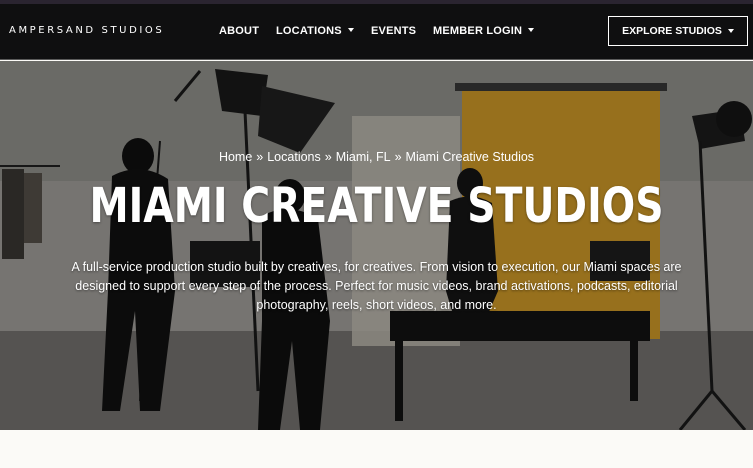 This screenshot has width=753, height=468. What do you see at coordinates (478, 31) in the screenshot?
I see `nav-item-member-login-label: MEMBER LOGIN` at bounding box center [478, 31].